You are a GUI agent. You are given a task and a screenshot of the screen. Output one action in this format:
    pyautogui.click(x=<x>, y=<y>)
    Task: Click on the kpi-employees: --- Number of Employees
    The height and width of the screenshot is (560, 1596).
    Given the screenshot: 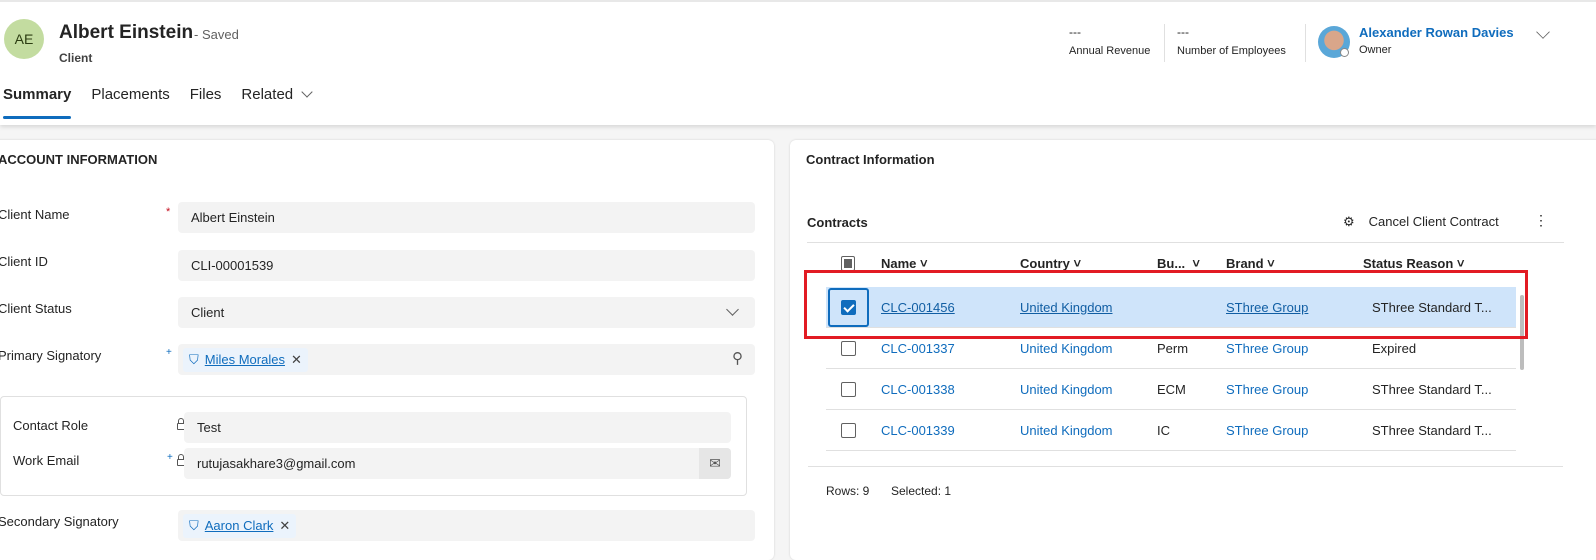 What is the action you would take?
    pyautogui.click(x=1231, y=41)
    